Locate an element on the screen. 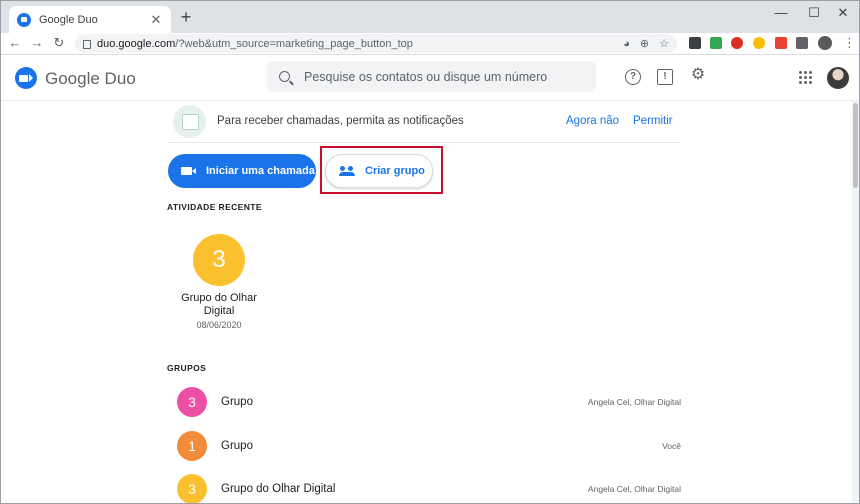 Image resolution: width=860 pixels, height=504 pixels. extension-megaphone-icon is located at coordinates (781, 43).